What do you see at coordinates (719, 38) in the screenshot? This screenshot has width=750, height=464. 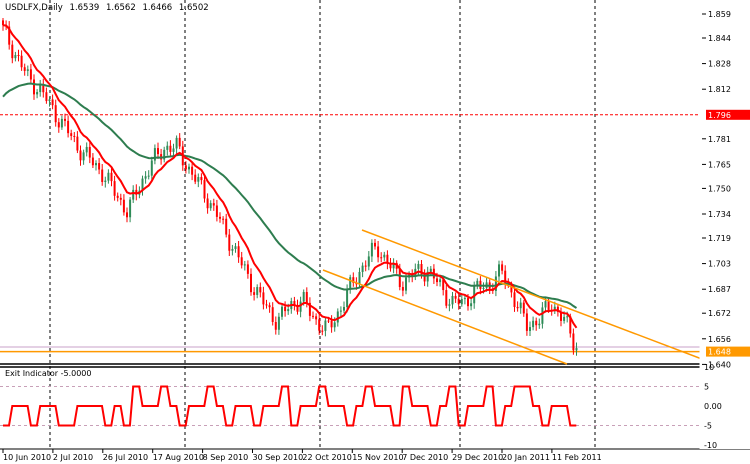 I see `price-tick-label: 1.844` at bounding box center [719, 38].